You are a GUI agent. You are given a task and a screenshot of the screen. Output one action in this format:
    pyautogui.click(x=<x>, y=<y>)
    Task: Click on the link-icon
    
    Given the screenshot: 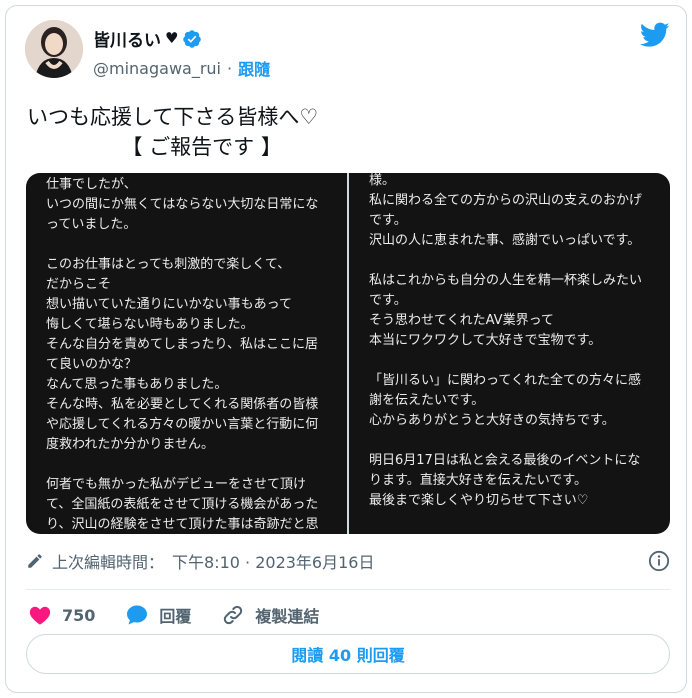 What is the action you would take?
    pyautogui.click(x=233, y=615)
    